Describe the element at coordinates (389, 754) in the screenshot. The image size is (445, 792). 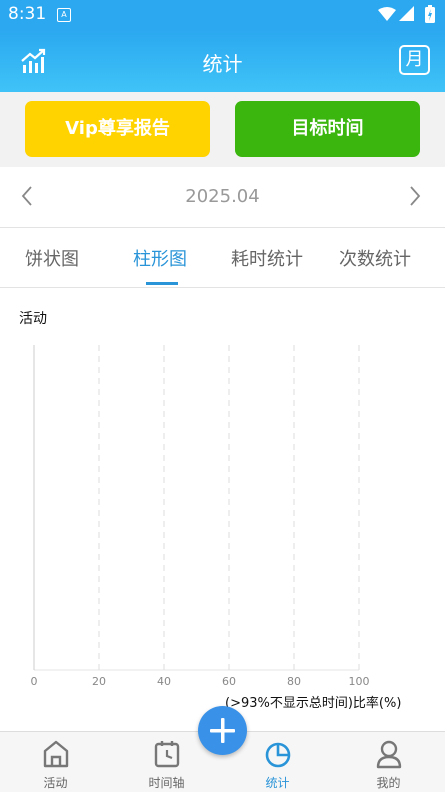
I see `user-icon` at that location.